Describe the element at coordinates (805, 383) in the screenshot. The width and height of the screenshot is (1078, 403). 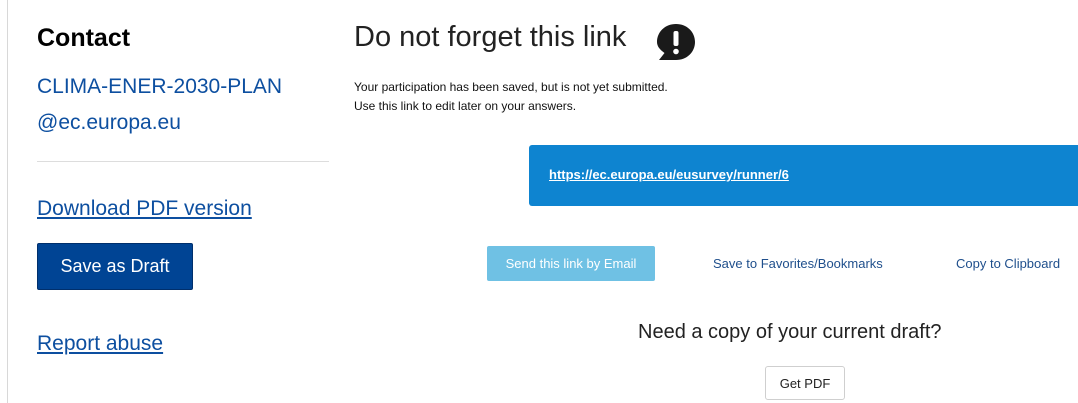
I see `get-pdf-button: Get PDF` at that location.